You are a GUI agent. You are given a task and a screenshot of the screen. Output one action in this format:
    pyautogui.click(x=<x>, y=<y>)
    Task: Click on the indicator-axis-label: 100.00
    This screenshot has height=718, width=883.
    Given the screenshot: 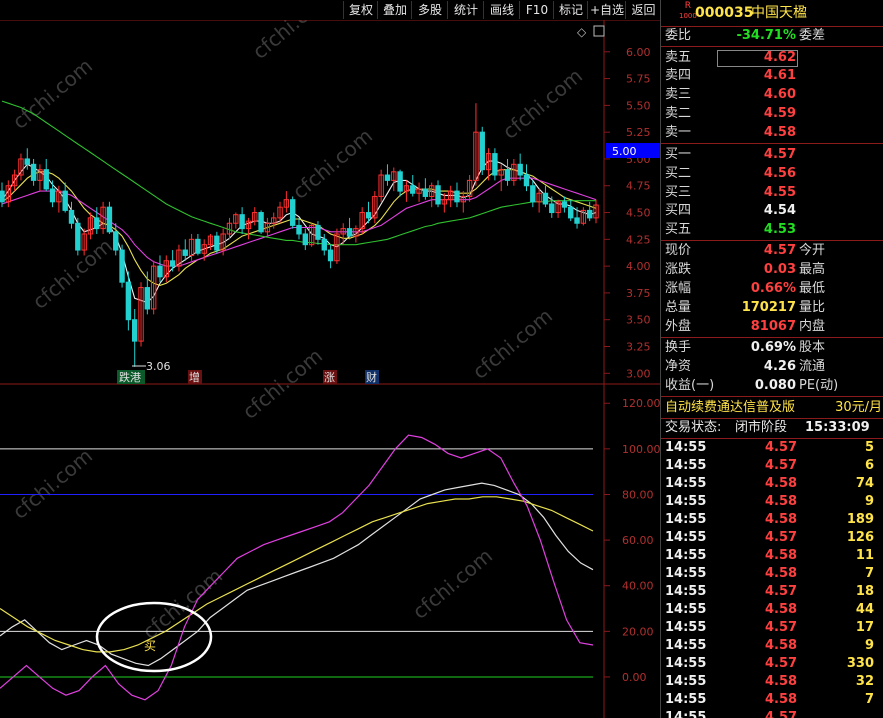 What is the action you would take?
    pyautogui.click(x=641, y=449)
    